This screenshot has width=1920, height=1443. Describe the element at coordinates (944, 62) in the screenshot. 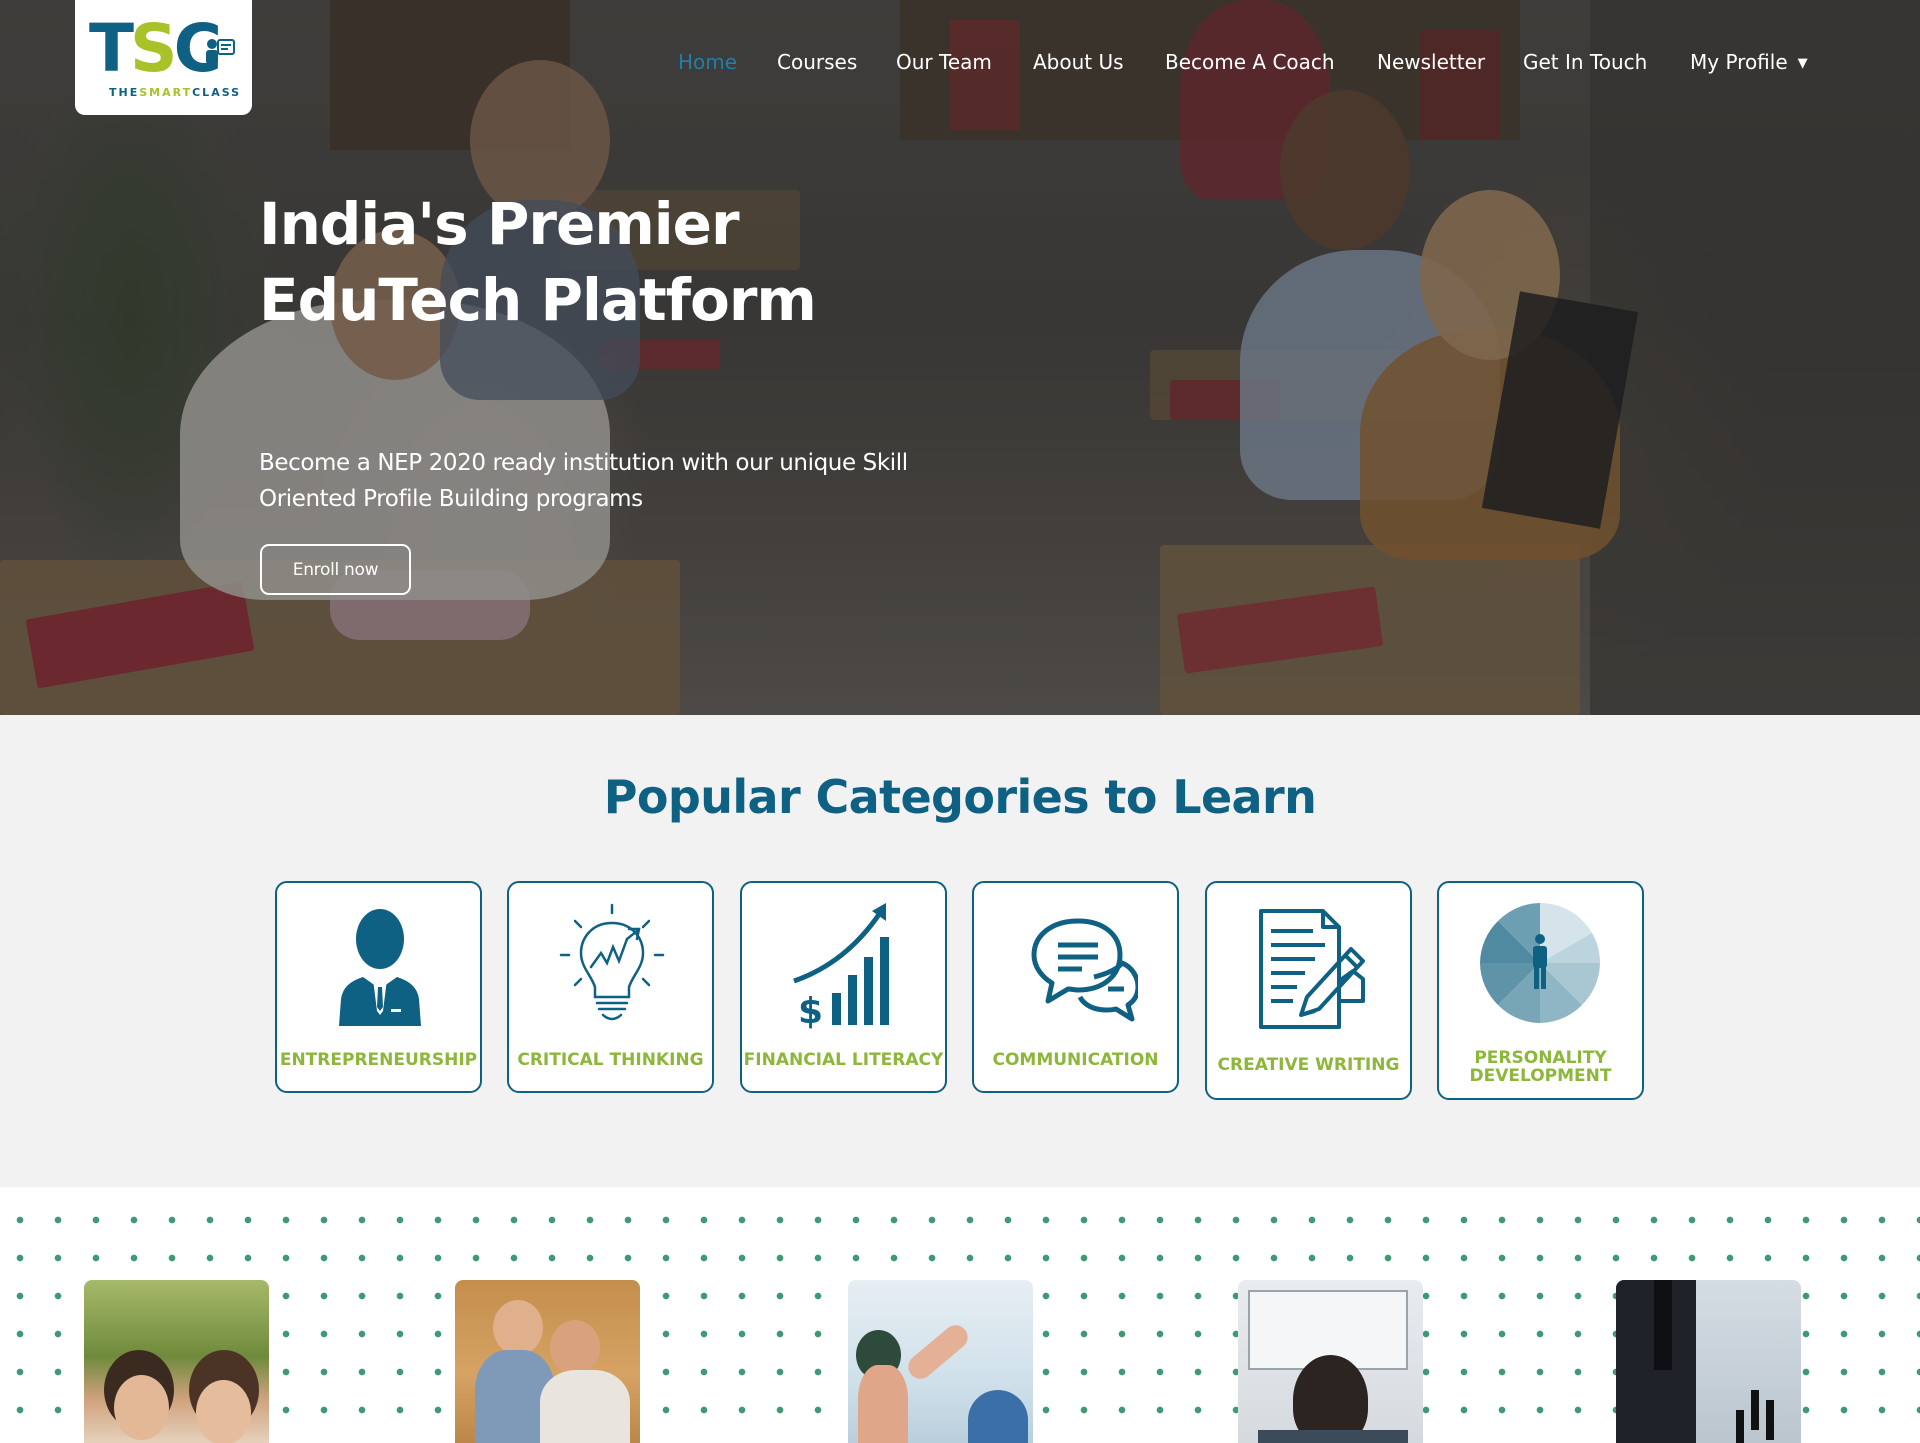

I see `nav-our-team: Our Team` at that location.